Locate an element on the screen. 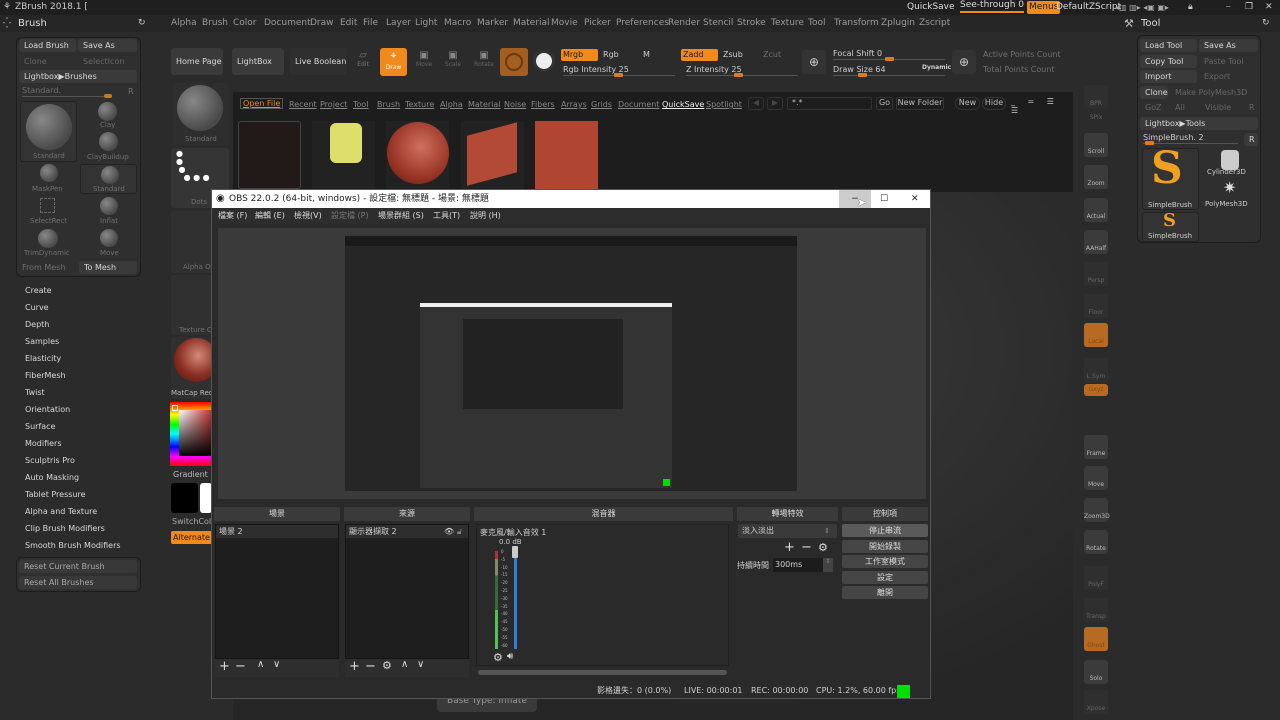 The image size is (1280, 720). see-through-slider: See-through 0 is located at coordinates (992, 6).